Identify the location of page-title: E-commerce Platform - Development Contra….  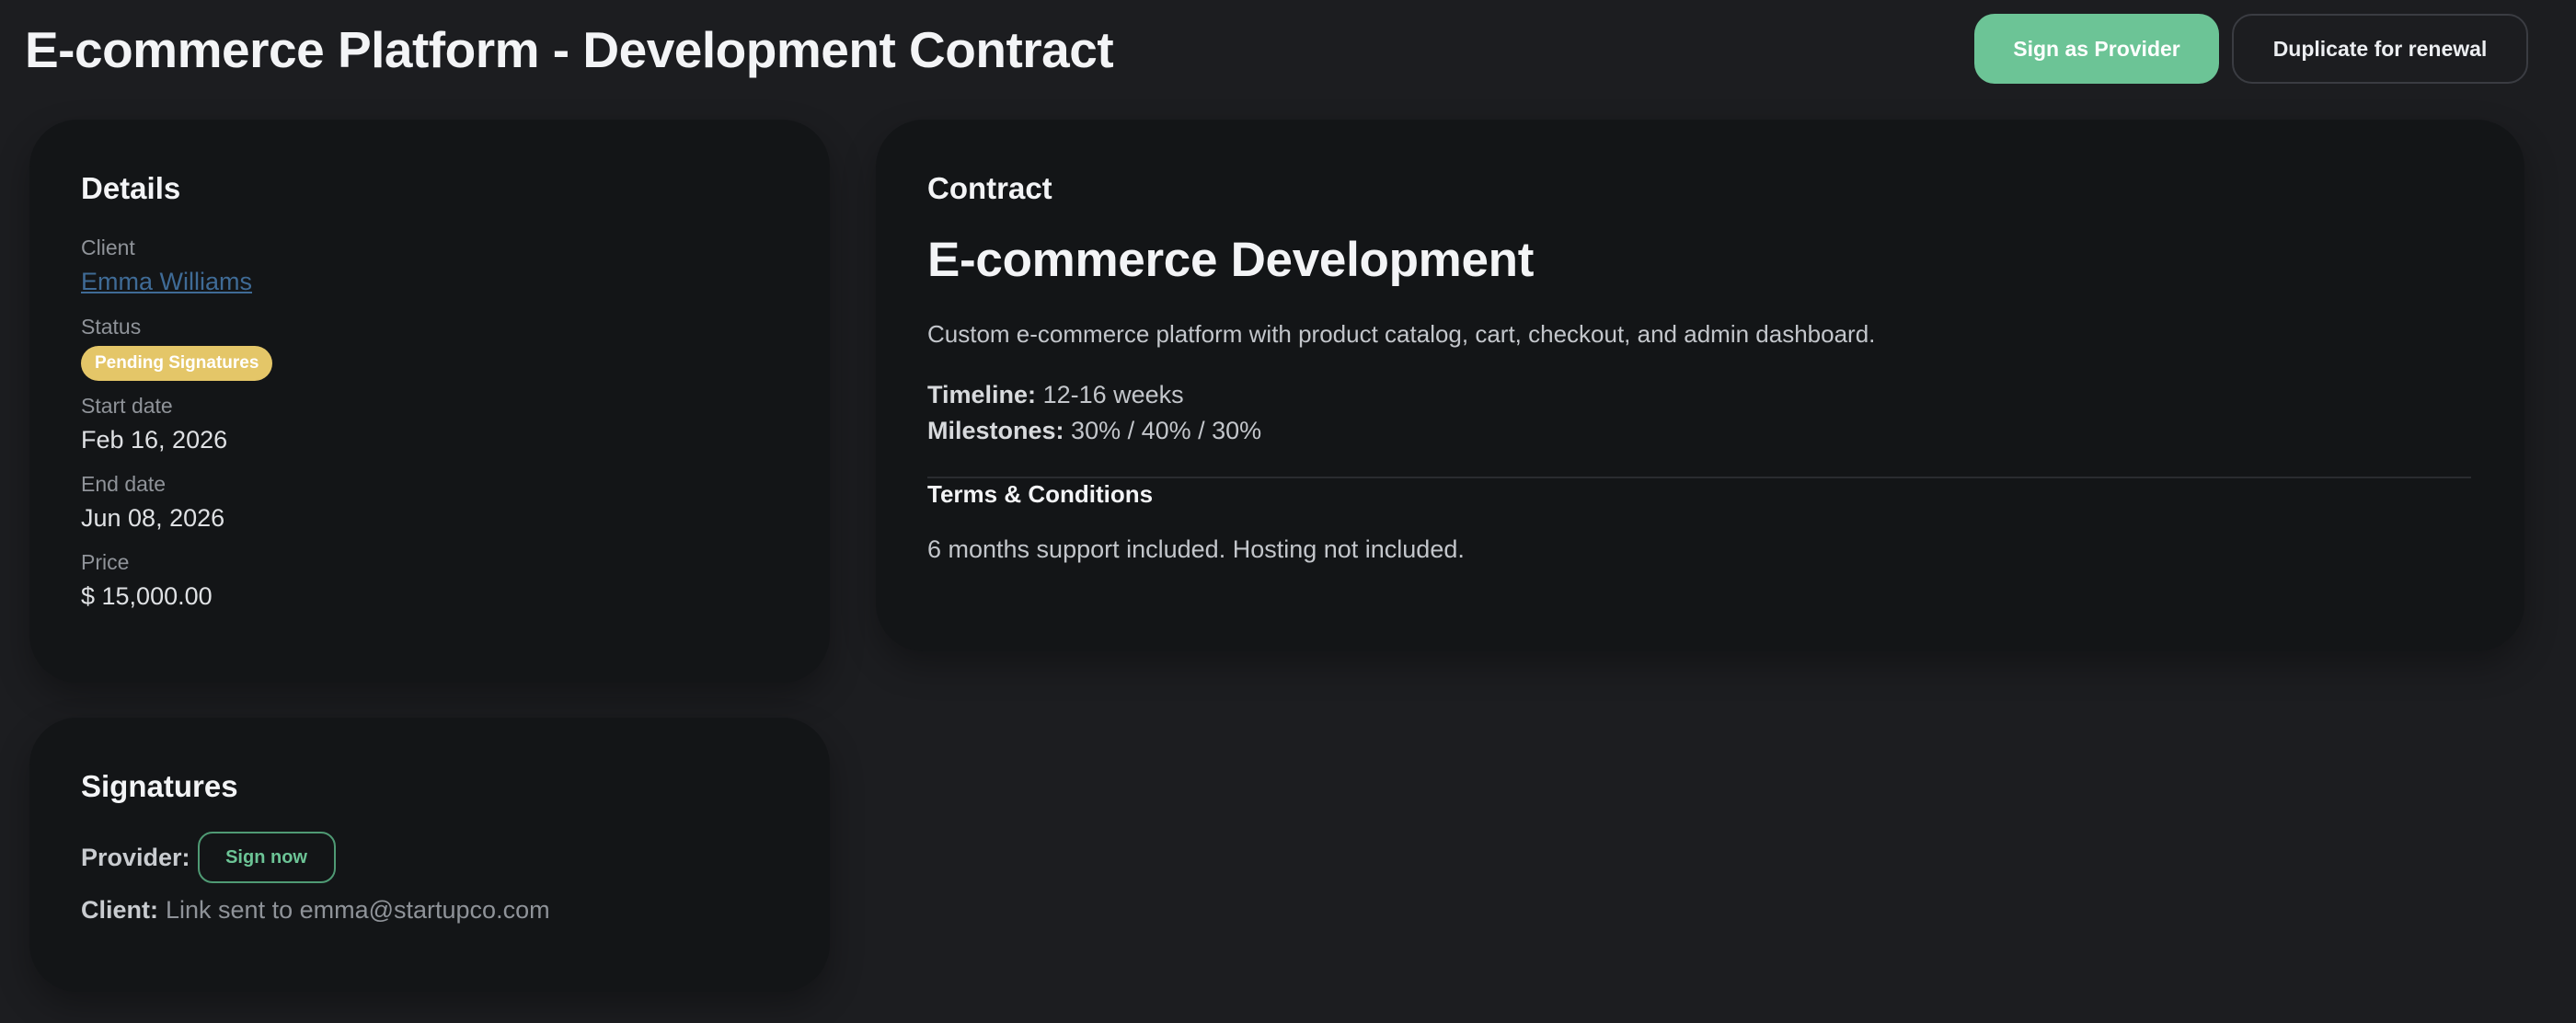
(569, 49).